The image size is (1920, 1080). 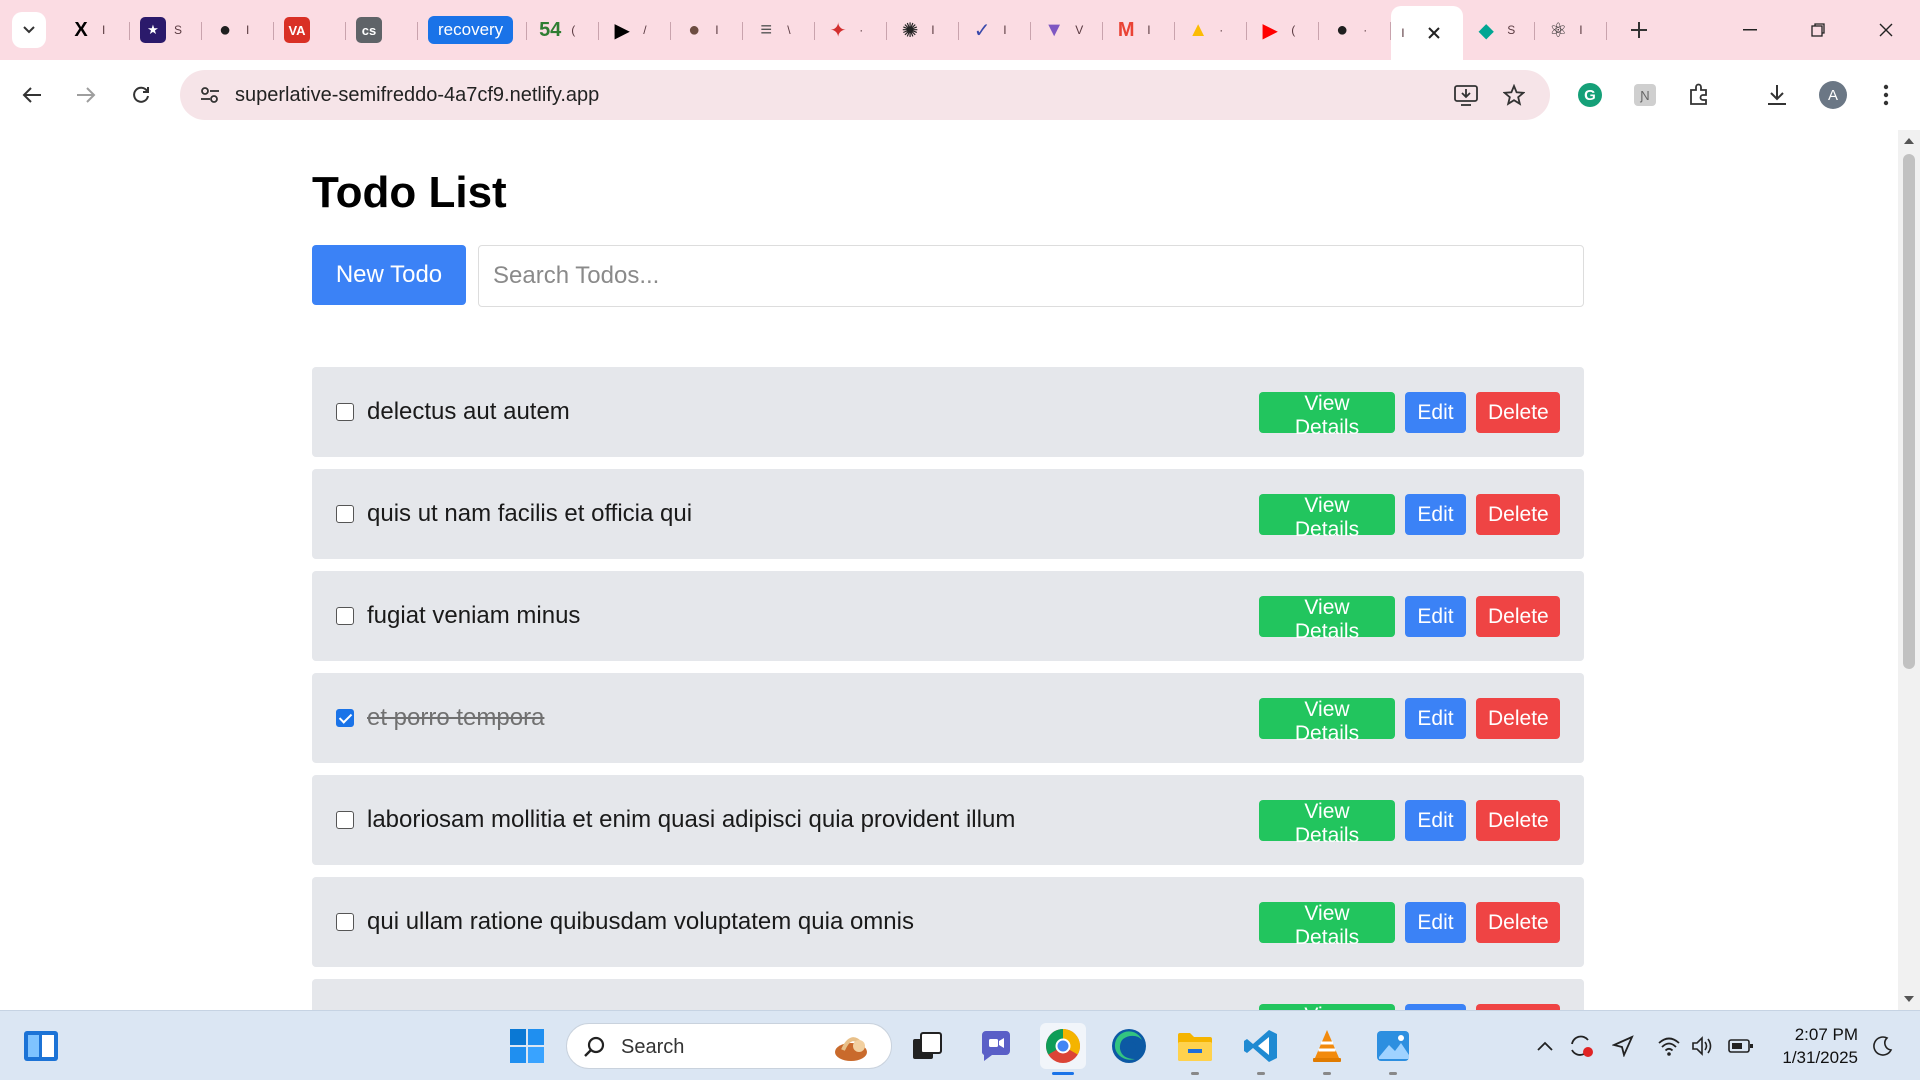 I want to click on bookmark-button, so click(x=1514, y=95).